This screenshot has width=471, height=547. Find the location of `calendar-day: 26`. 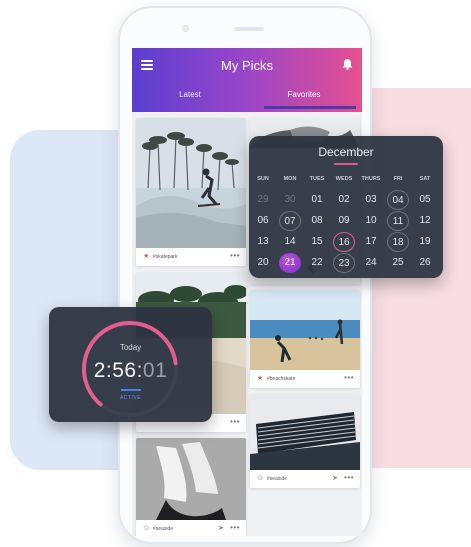

calendar-day: 26 is located at coordinates (425, 263).